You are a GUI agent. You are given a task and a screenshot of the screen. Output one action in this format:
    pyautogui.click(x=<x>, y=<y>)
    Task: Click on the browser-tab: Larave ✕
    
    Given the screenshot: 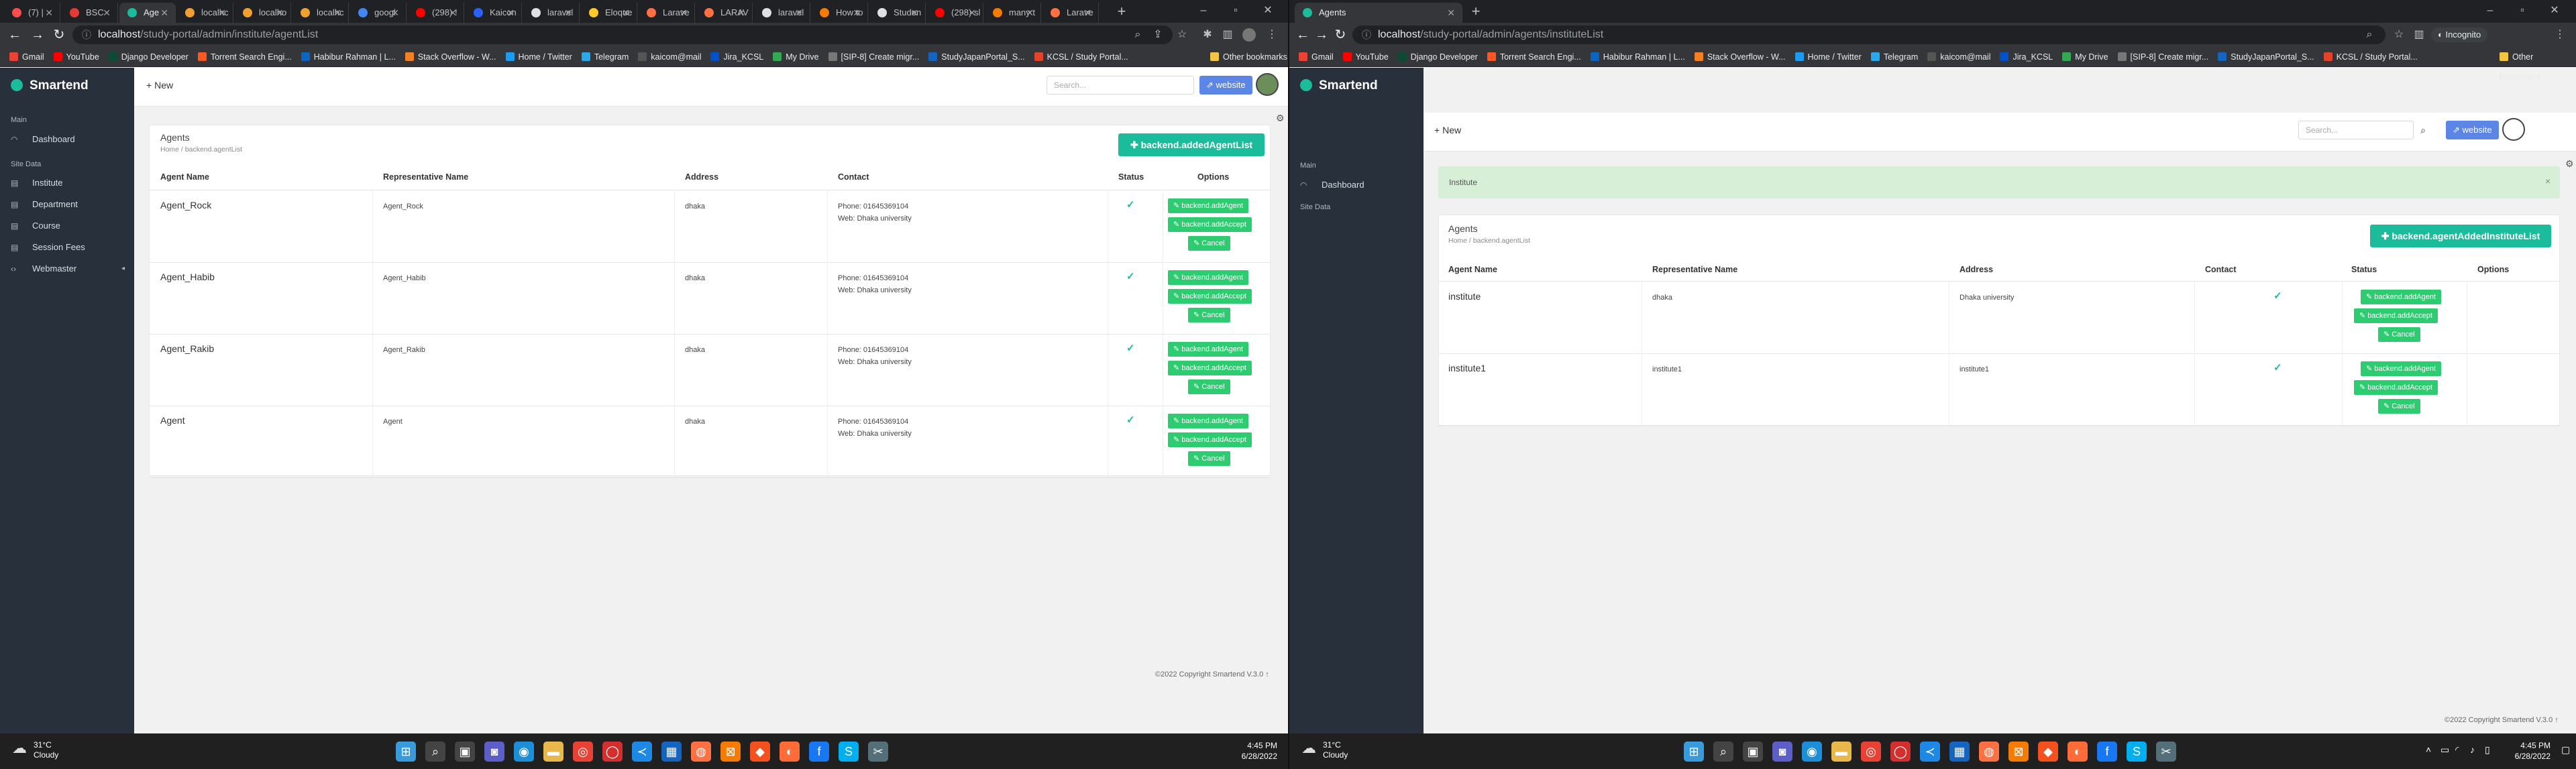 What is the action you would take?
    pyautogui.click(x=1070, y=13)
    